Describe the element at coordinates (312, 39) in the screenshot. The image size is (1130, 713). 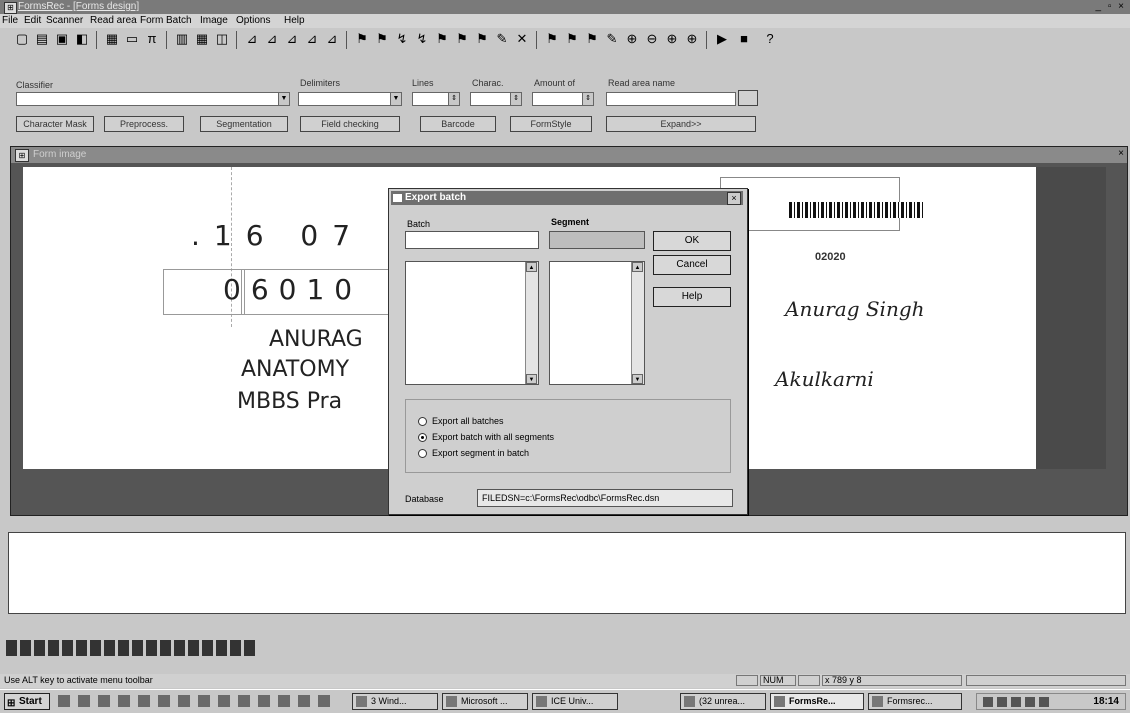
I see `field4-icon: ⊿` at that location.